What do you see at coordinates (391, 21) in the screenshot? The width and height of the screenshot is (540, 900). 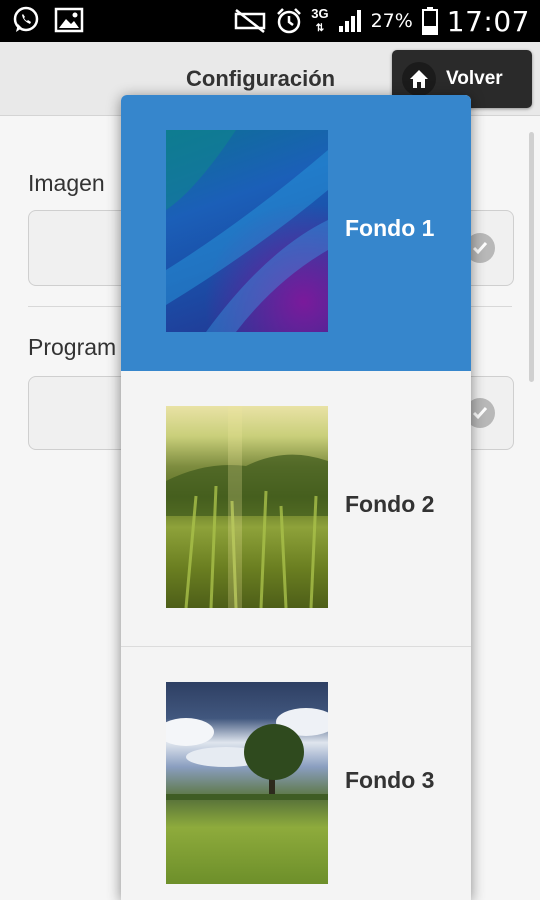 I see `battery-percent: 27%` at bounding box center [391, 21].